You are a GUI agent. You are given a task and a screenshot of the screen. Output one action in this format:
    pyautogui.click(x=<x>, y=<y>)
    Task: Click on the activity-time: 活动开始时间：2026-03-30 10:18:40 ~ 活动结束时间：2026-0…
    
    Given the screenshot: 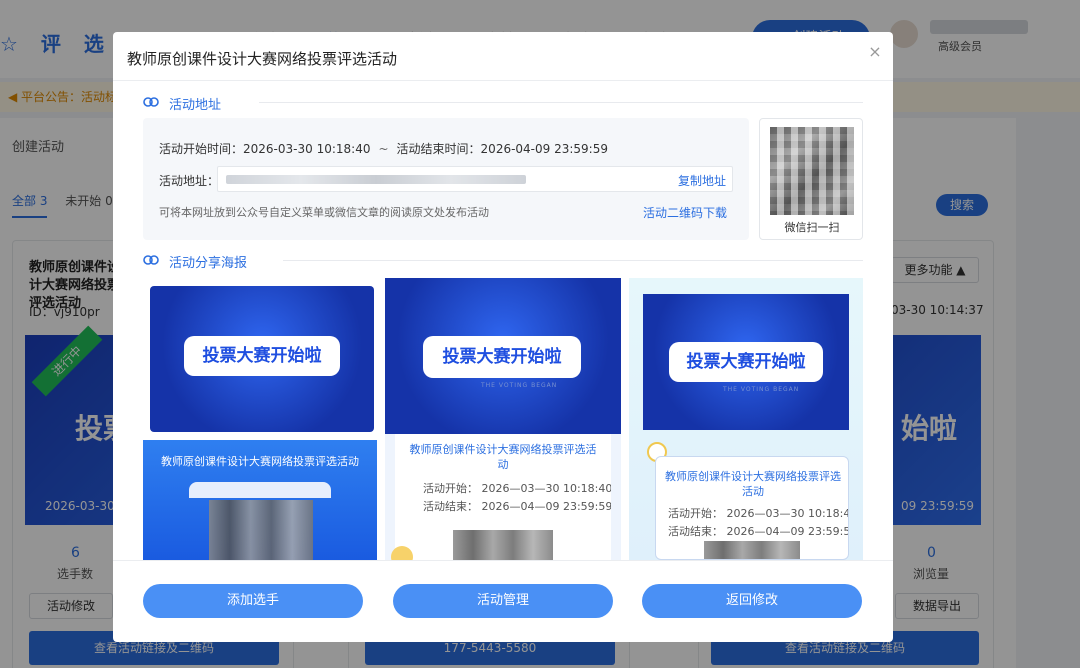 What is the action you would take?
    pyautogui.click(x=383, y=148)
    